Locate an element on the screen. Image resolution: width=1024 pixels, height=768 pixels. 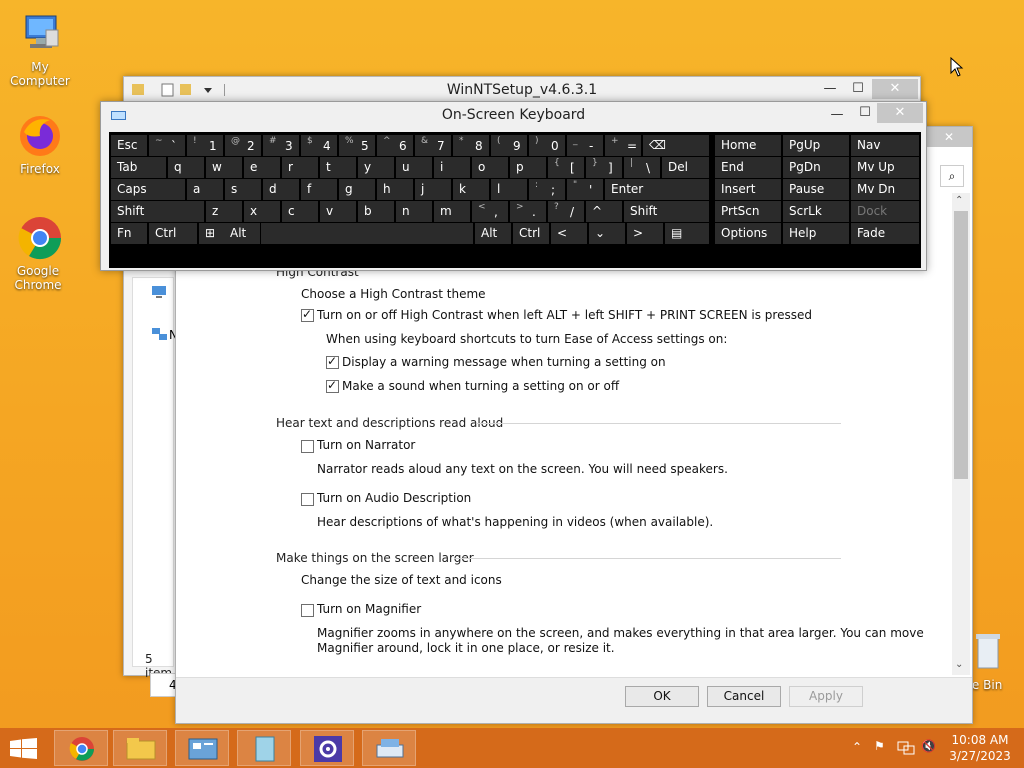
show-hidden-icons-icon: ⌃ is located at coordinates (857, 747).